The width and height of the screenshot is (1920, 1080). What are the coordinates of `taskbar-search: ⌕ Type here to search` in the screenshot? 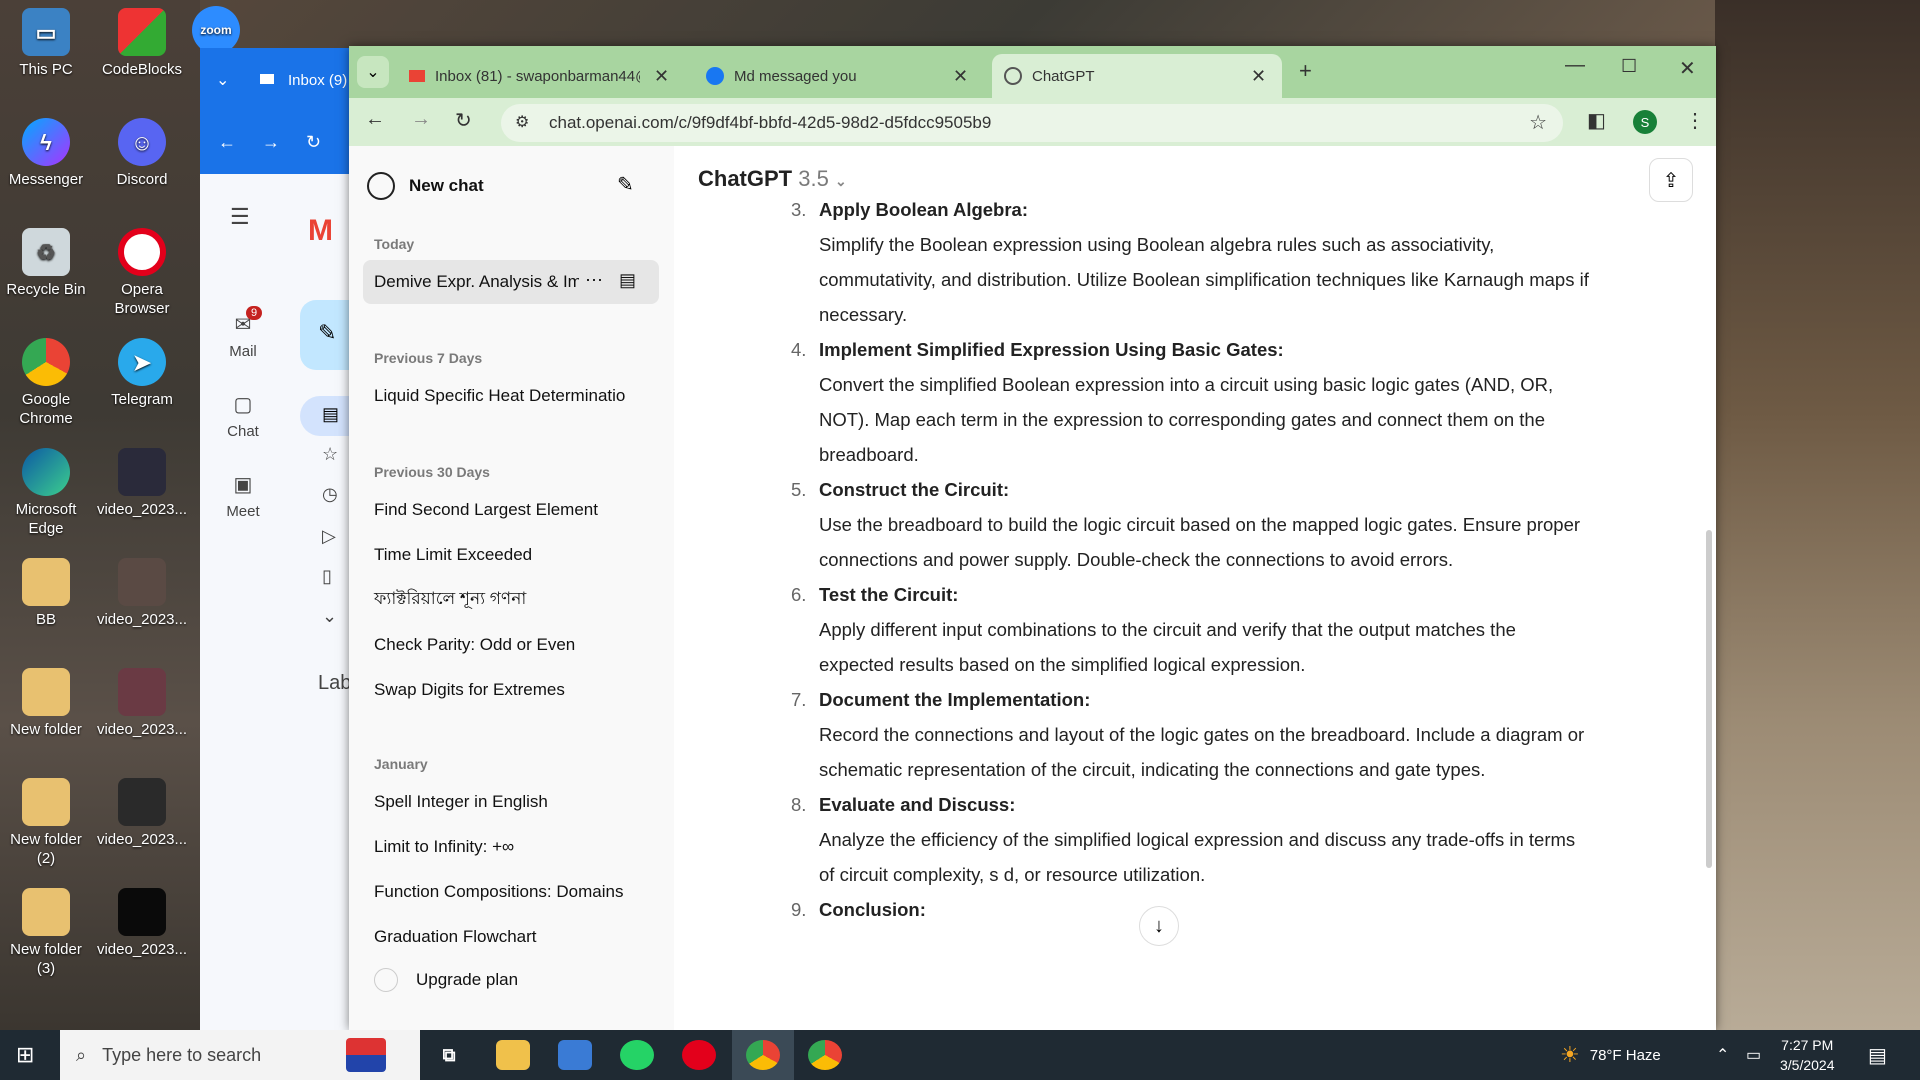 It's located at (240, 1055).